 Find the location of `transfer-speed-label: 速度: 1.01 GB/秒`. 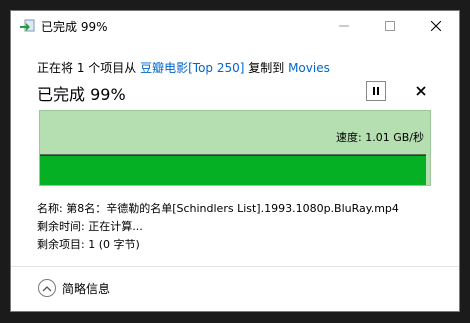

transfer-speed-label: 速度: 1.01 GB/秒 is located at coordinates (380, 137).